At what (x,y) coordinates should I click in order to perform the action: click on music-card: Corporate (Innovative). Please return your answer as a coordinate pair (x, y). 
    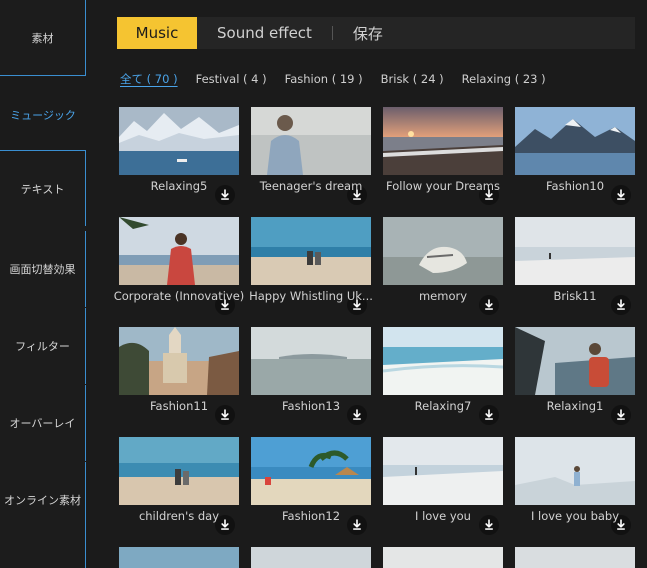
    Looking at the image, I should click on (179, 267).